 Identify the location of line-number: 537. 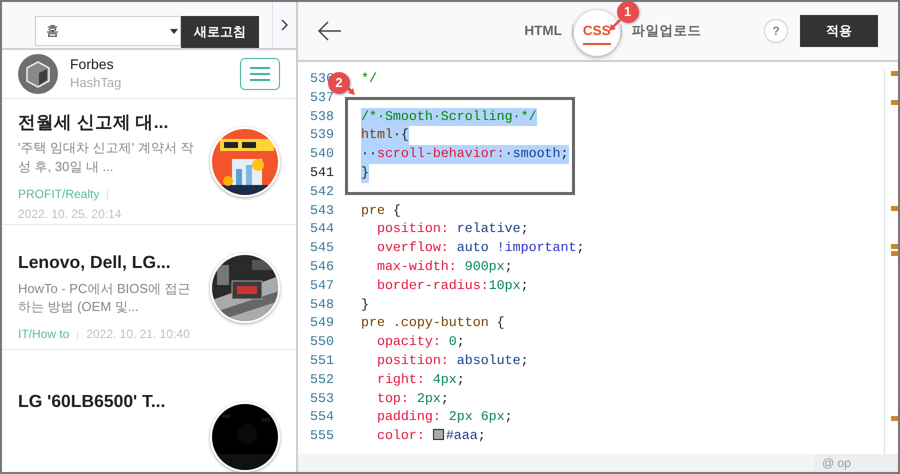
(322, 97).